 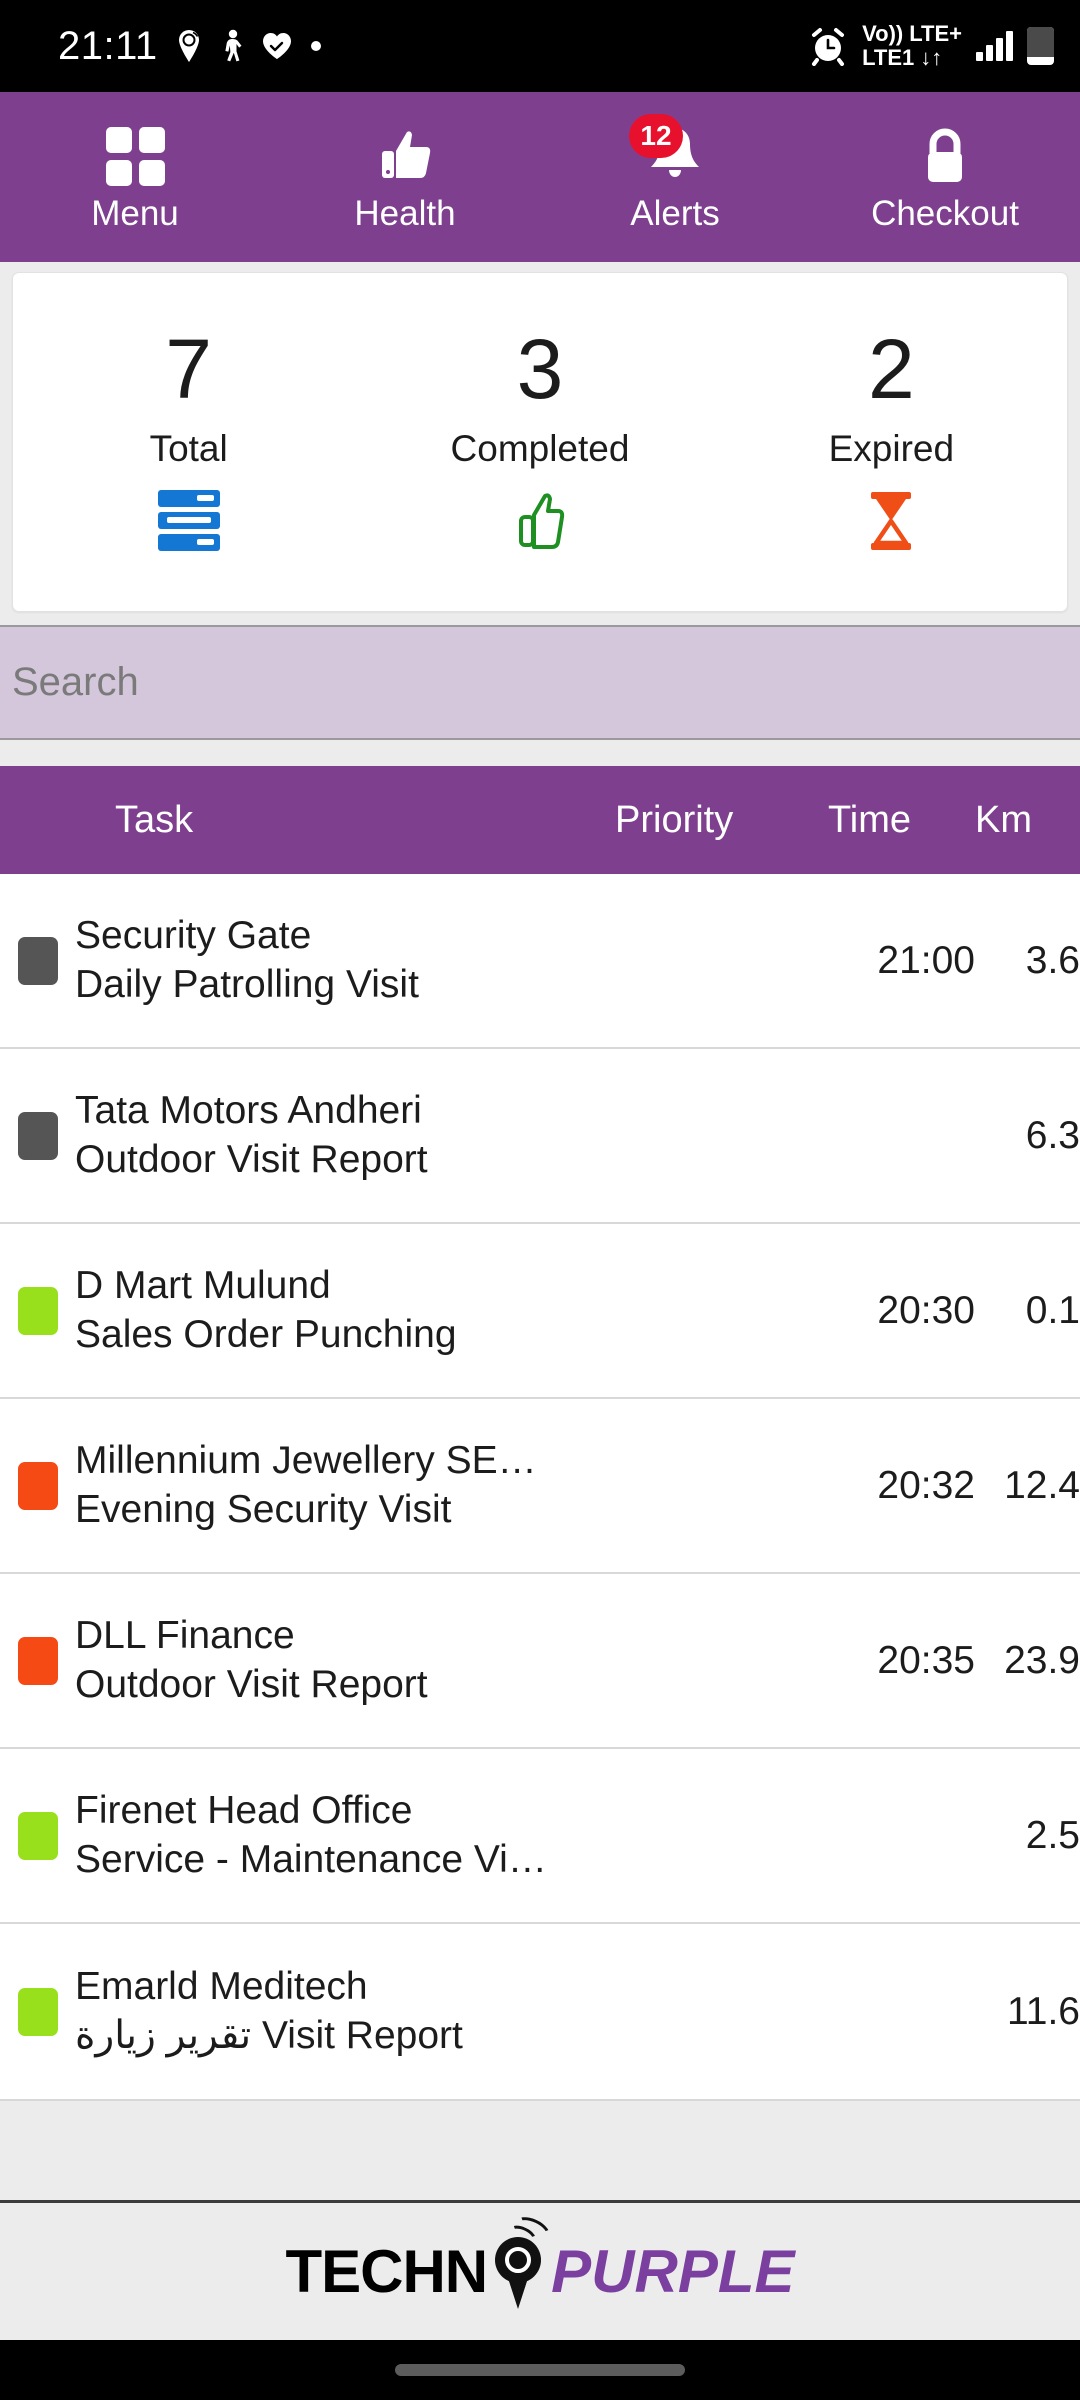 I want to click on status-bar-left: 21:11, so click(x=190, y=46).